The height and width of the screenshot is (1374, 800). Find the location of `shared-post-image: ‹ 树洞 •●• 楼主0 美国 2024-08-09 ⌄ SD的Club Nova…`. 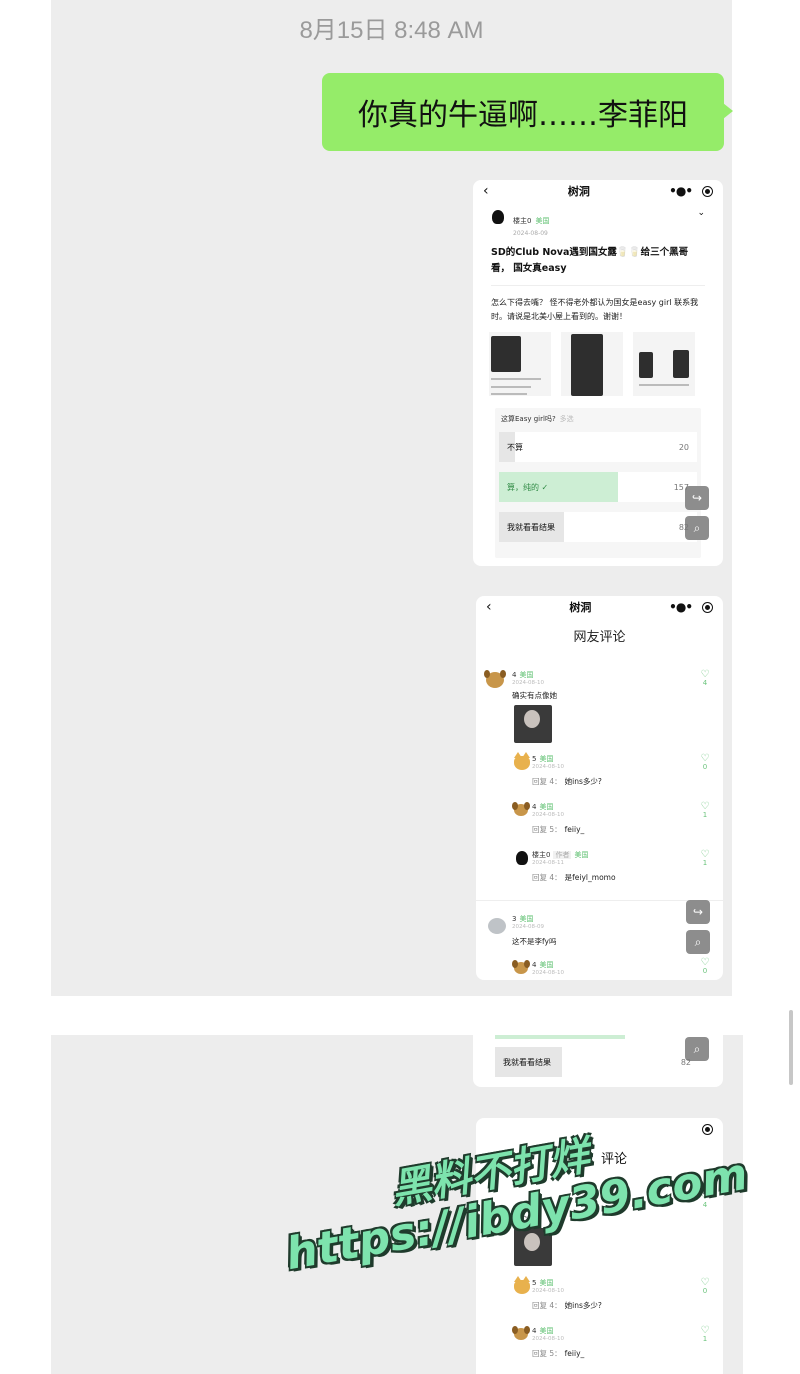

shared-post-image: ‹ 树洞 •●• 楼主0 美国 2024-08-09 ⌄ SD的Club Nova… is located at coordinates (598, 373).